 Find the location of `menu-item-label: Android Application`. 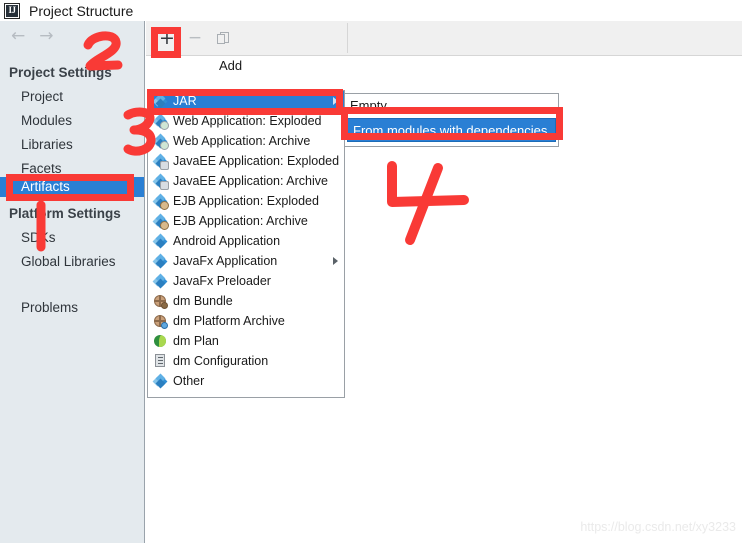

menu-item-label: Android Application is located at coordinates (227, 241).